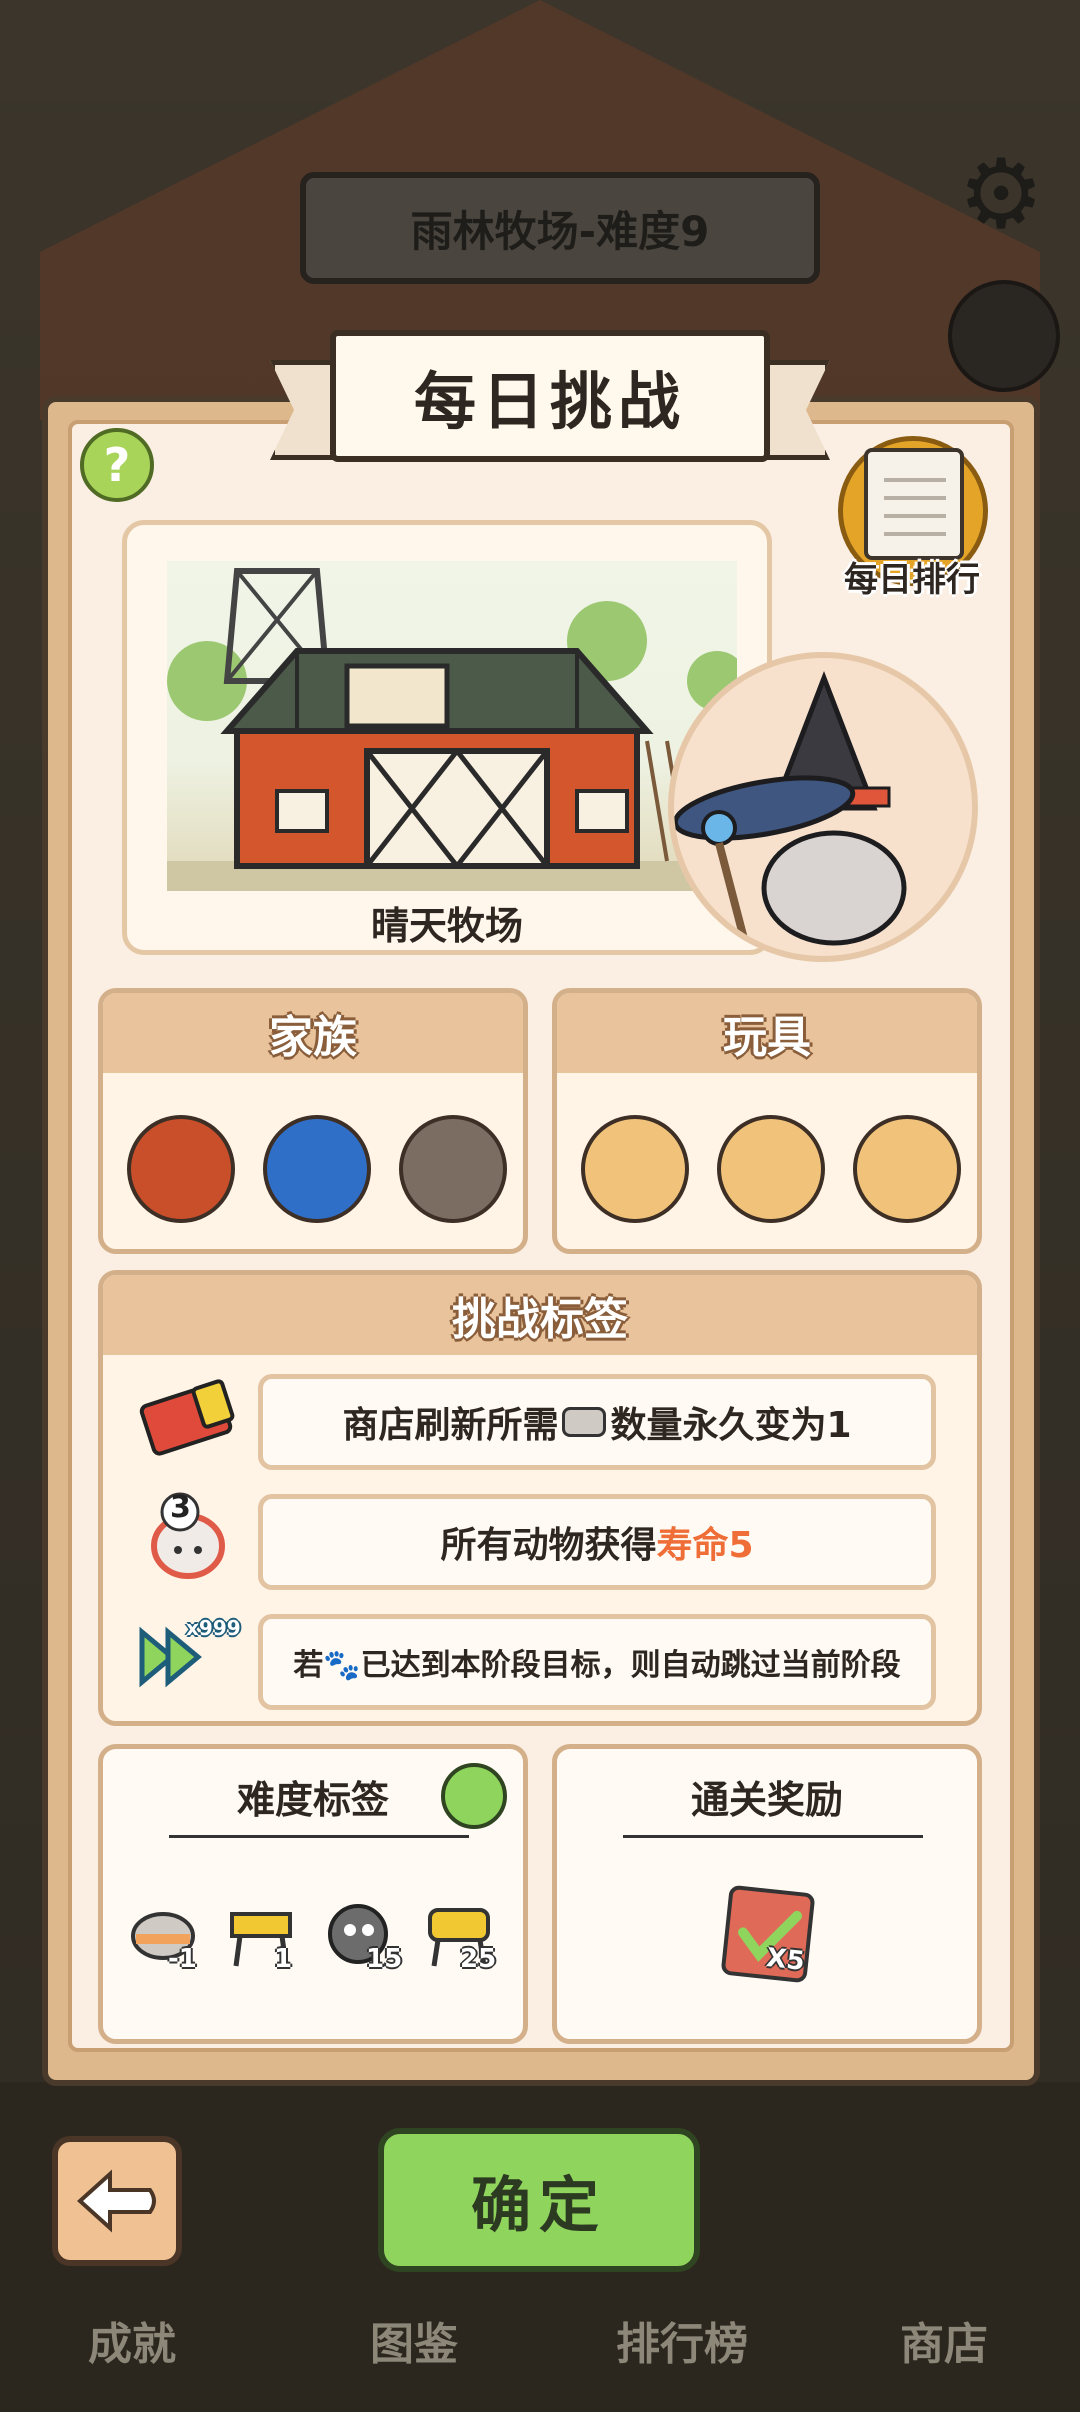  Describe the element at coordinates (635, 1169) in the screenshot. I see `phone-toy-icon` at that location.